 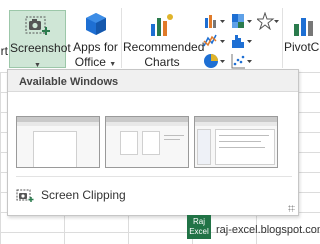 I want to click on pivotchart-icon, so click(x=304, y=25).